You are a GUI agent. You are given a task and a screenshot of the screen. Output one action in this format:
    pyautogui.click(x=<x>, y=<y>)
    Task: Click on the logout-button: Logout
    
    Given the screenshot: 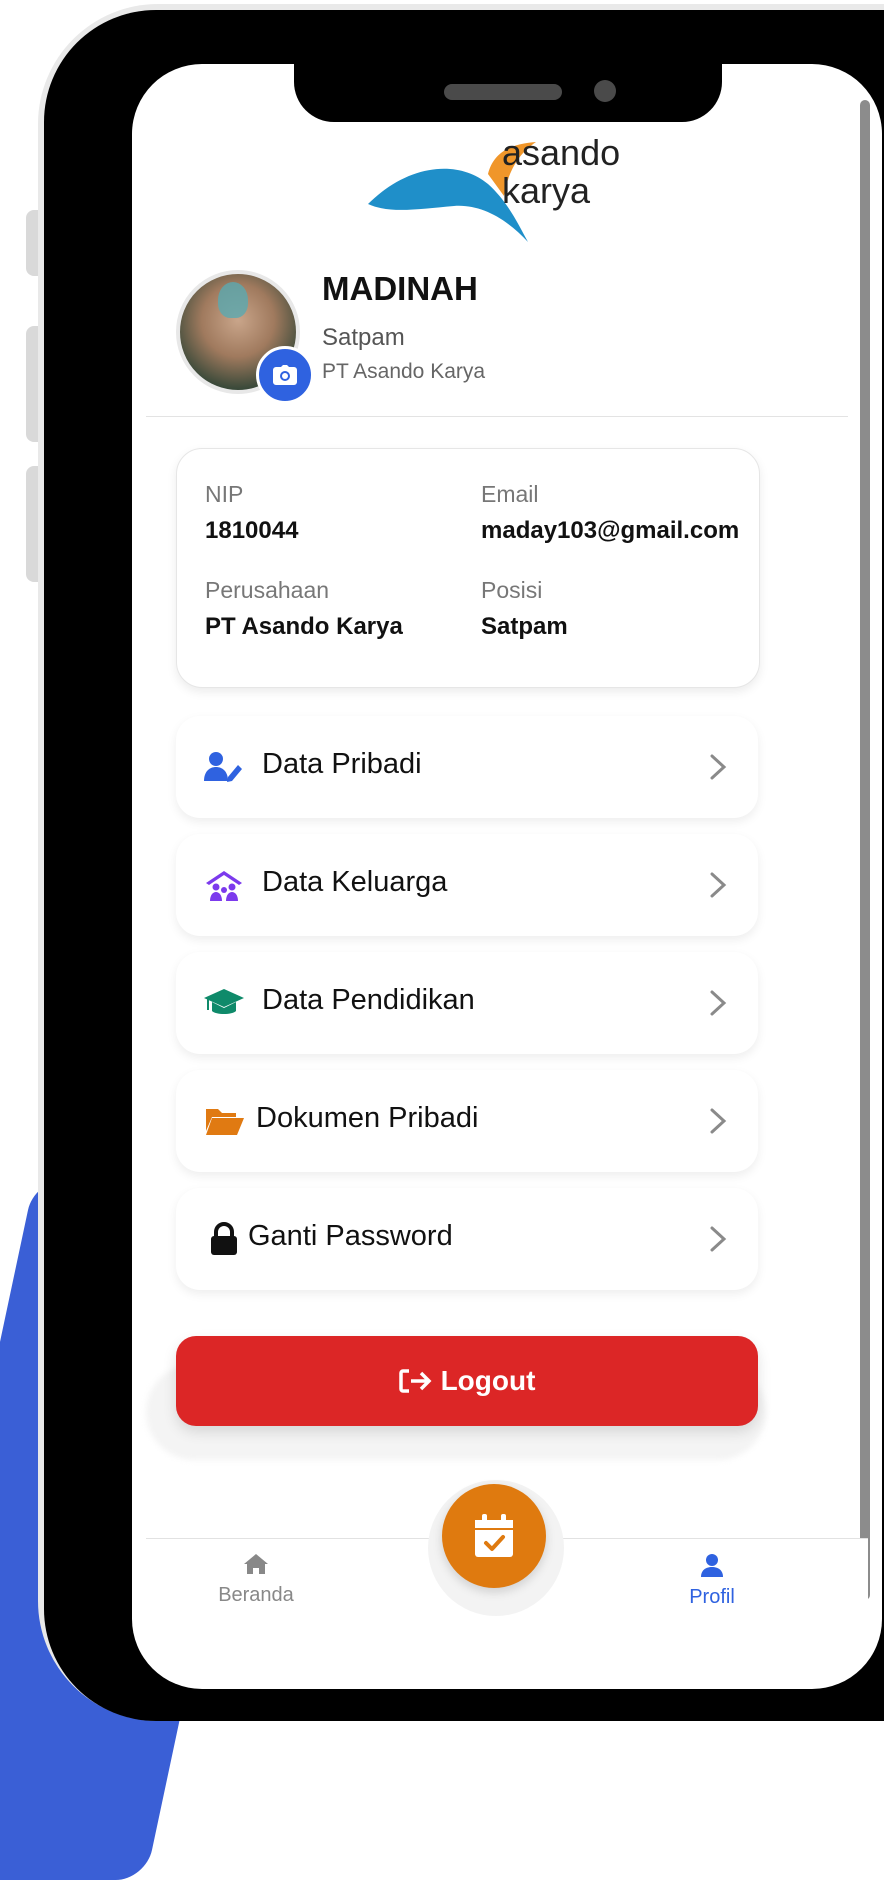 What is the action you would take?
    pyautogui.click(x=467, y=1381)
    